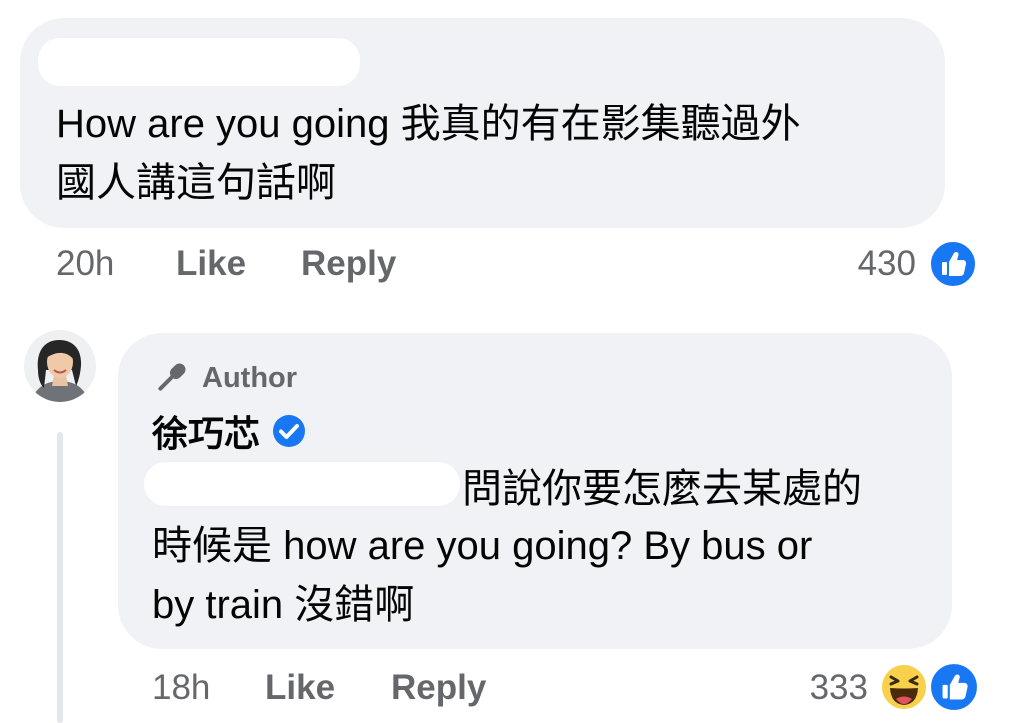 The width and height of the screenshot is (1014, 723). I want to click on microphone-icon, so click(172, 377).